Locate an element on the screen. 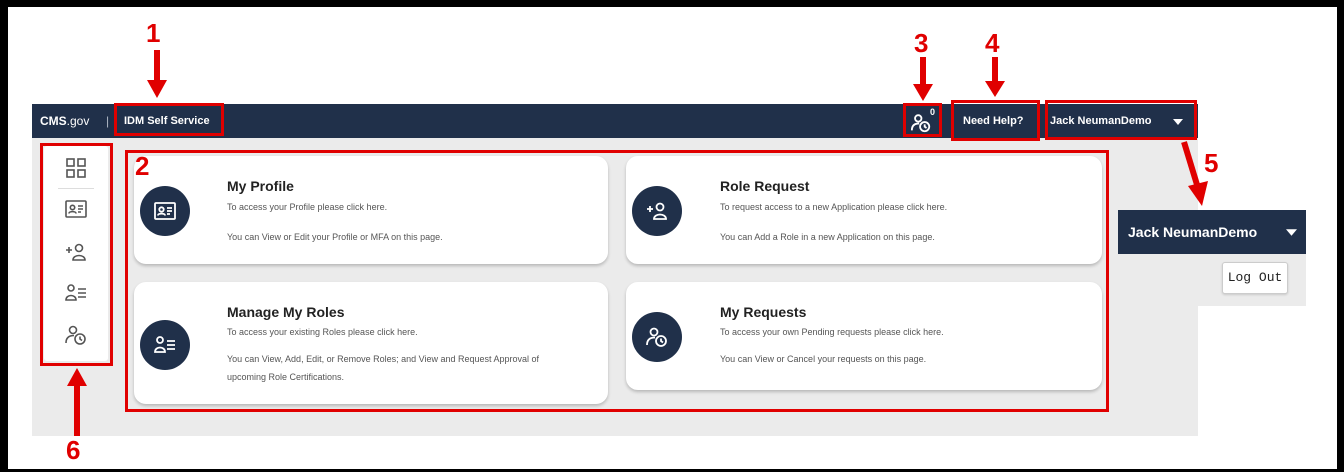 The height and width of the screenshot is (472, 1344). annotation-label-2: 2 is located at coordinates (142, 166).